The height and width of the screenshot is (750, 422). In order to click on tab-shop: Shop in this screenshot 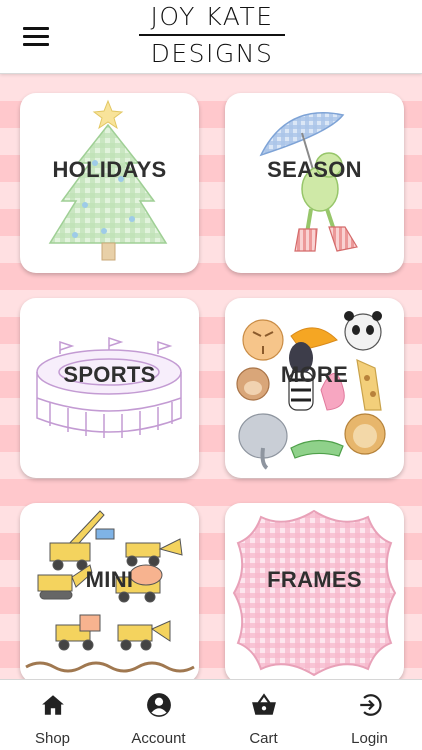, I will do `click(52, 715)`.